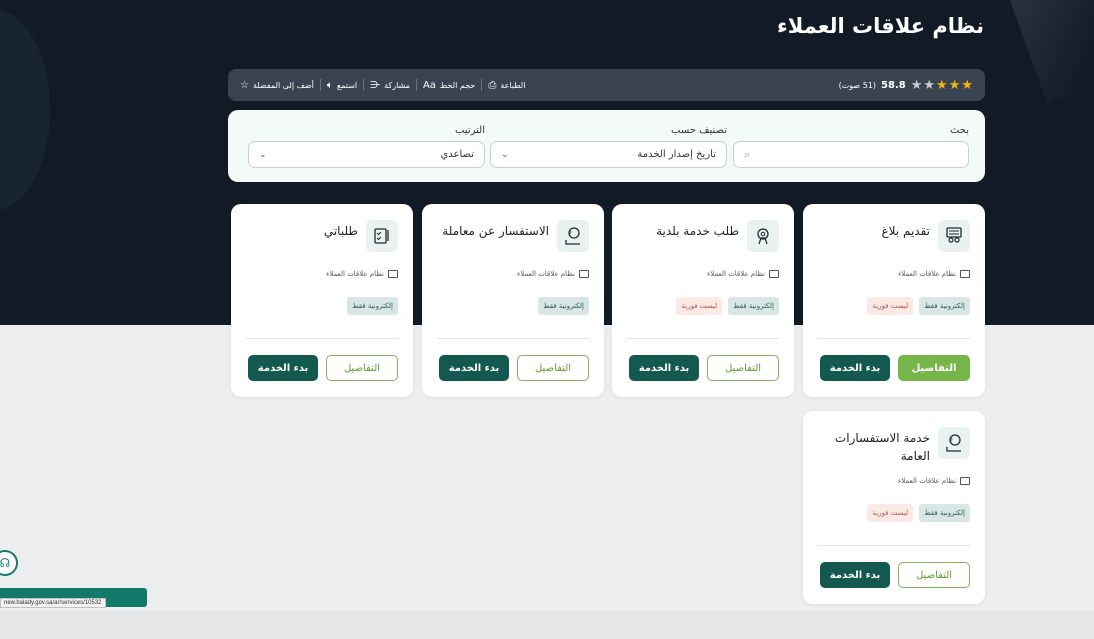 Image resolution: width=1094 pixels, height=639 pixels. I want to click on card-title: تقديم بلاغ, so click(905, 231).